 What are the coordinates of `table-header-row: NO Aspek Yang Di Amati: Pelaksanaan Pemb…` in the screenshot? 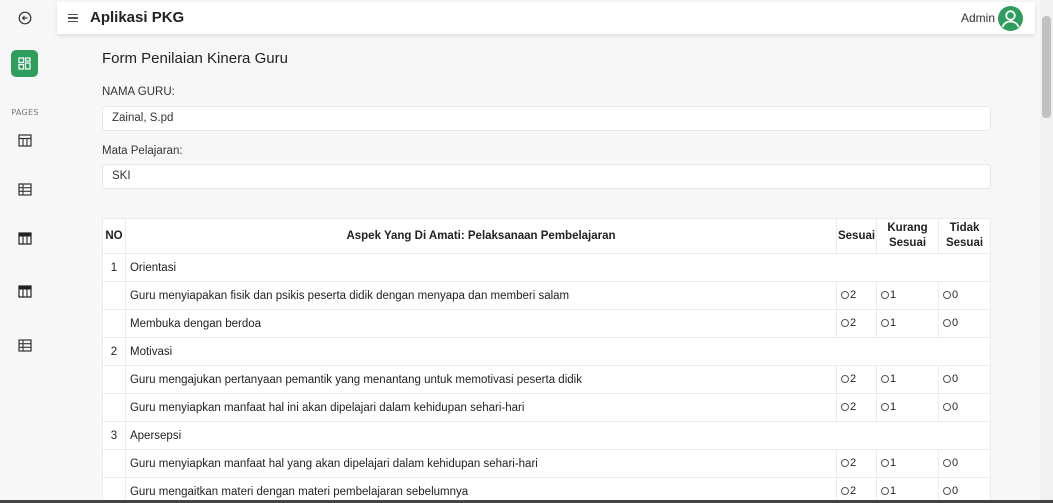 It's located at (547, 236).